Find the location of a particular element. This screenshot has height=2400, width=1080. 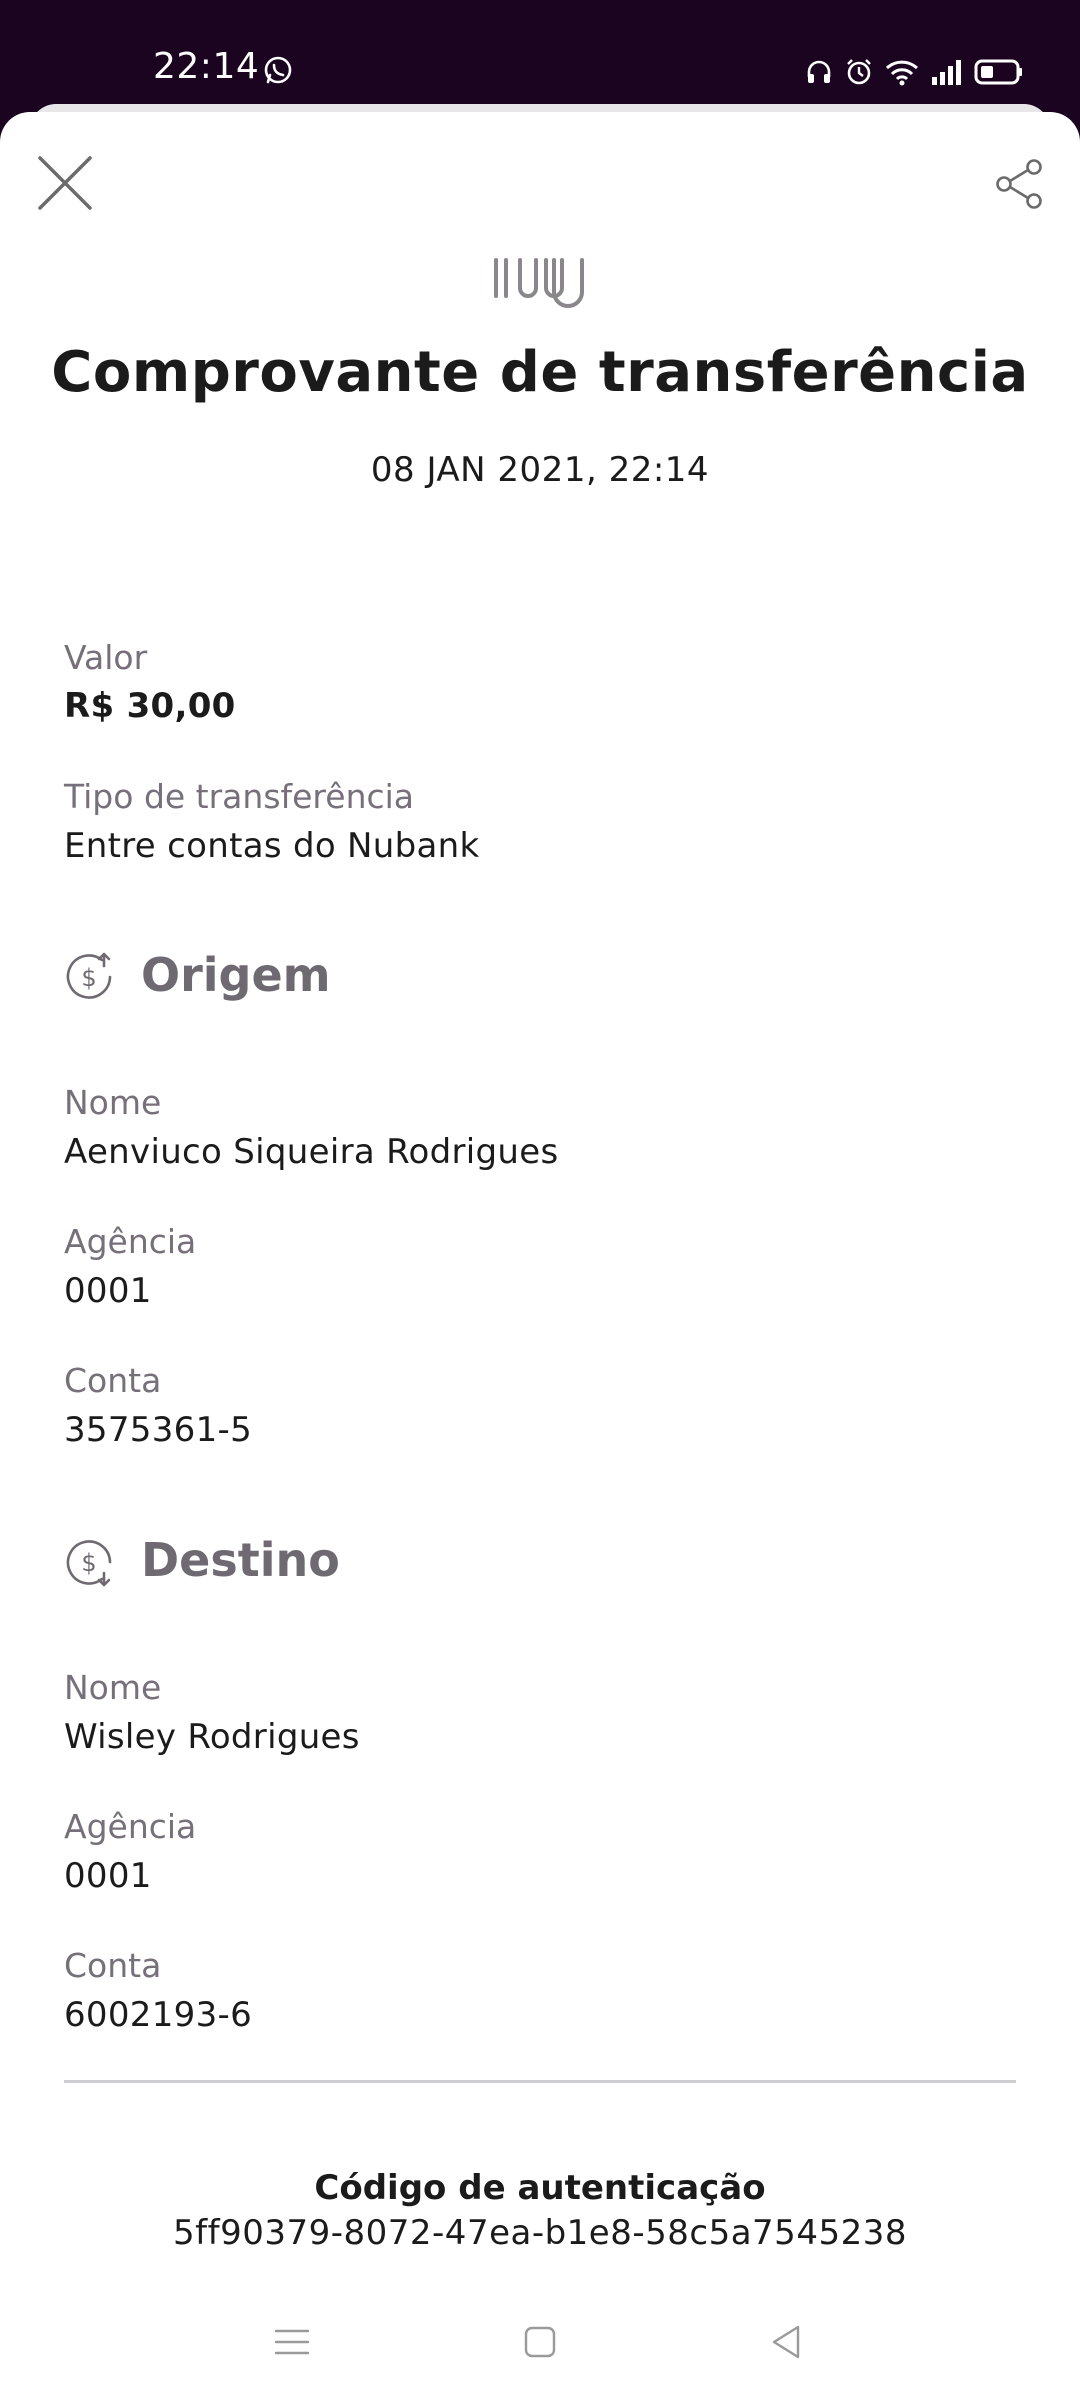

origem-conta-value: 3575361-5 is located at coordinates (158, 1430).